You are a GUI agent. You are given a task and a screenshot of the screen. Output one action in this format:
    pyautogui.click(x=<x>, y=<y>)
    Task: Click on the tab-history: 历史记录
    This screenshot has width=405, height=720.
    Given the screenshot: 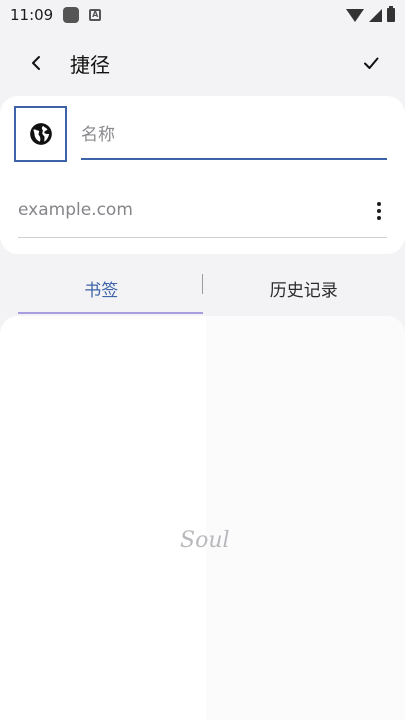 What is the action you would take?
    pyautogui.click(x=304, y=288)
    